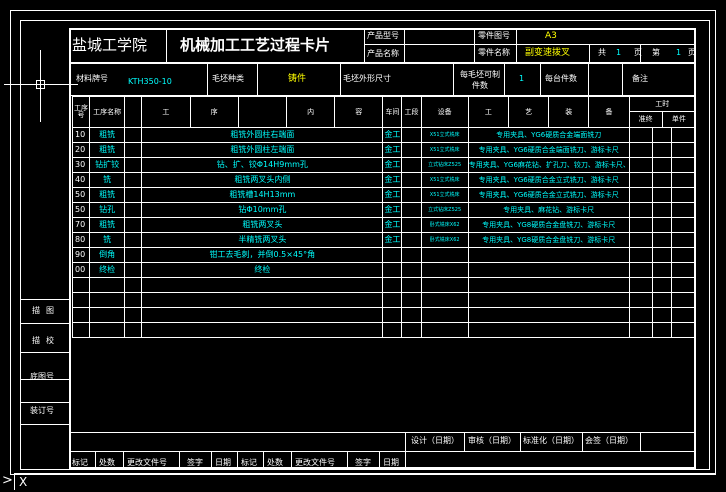  What do you see at coordinates (444, 240) in the screenshot?
I see `op-equipment-cell: 卧式铣床X62` at bounding box center [444, 240].